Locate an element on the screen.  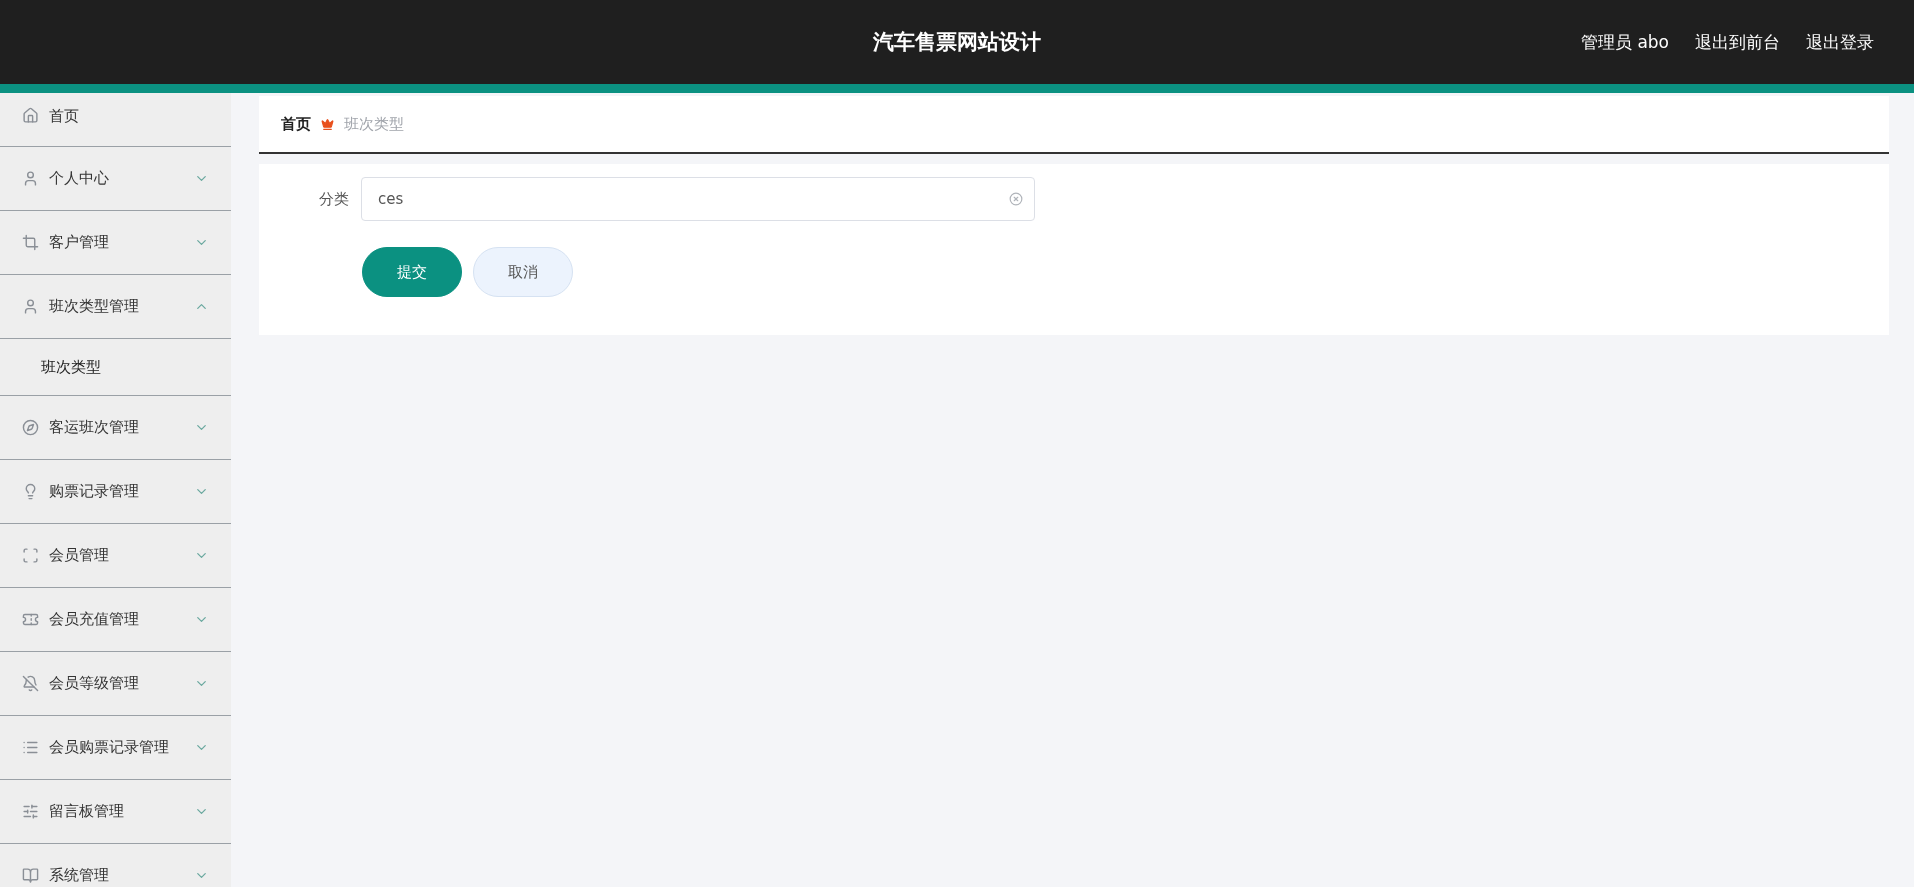
sidebar-item: 个人中心 is located at coordinates (115, 179).